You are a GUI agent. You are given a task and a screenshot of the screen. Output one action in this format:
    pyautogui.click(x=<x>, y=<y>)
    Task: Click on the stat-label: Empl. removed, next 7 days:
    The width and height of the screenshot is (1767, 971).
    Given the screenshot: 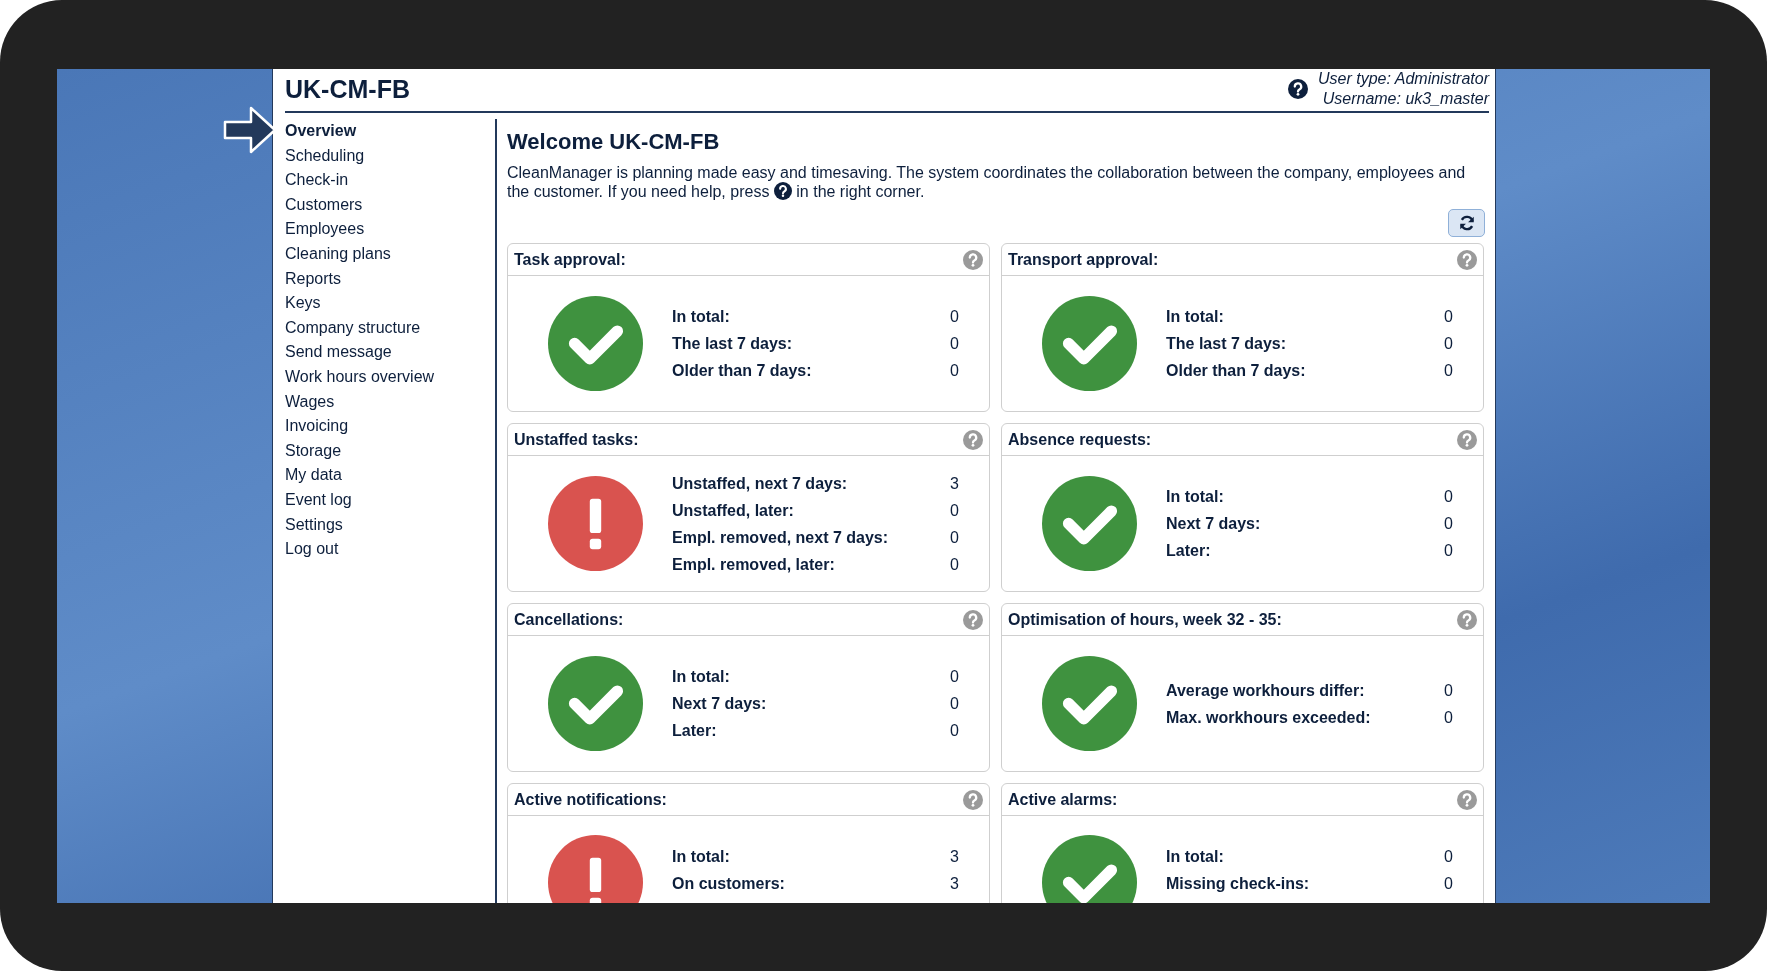 What is the action you would take?
    pyautogui.click(x=780, y=537)
    